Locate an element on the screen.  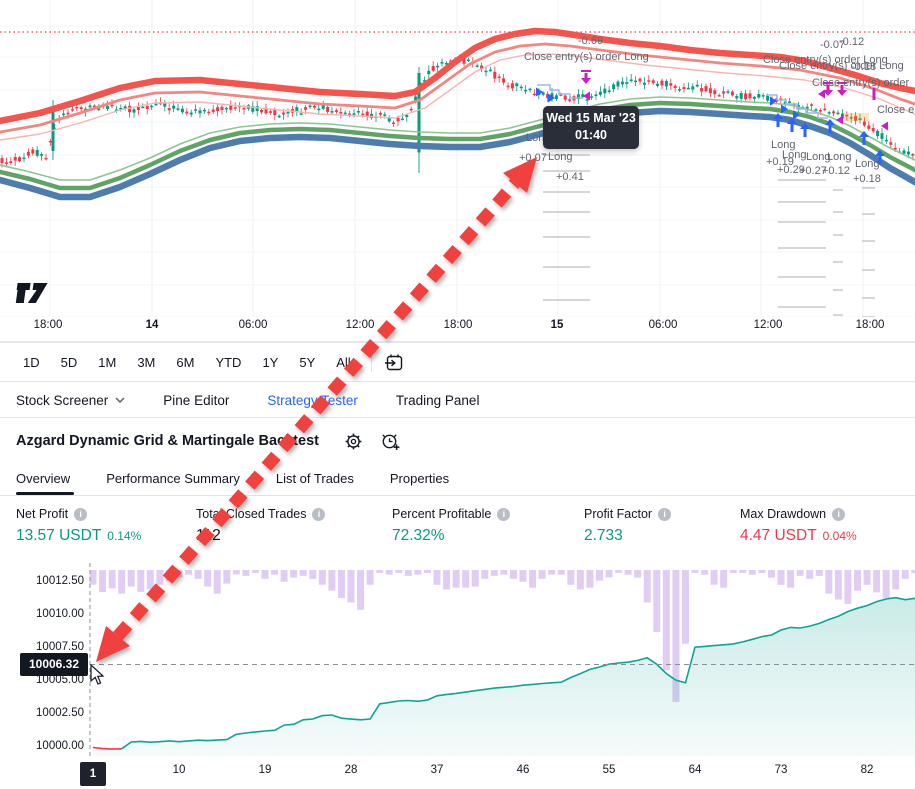
buy-entry-icon is located at coordinates (539, 92).